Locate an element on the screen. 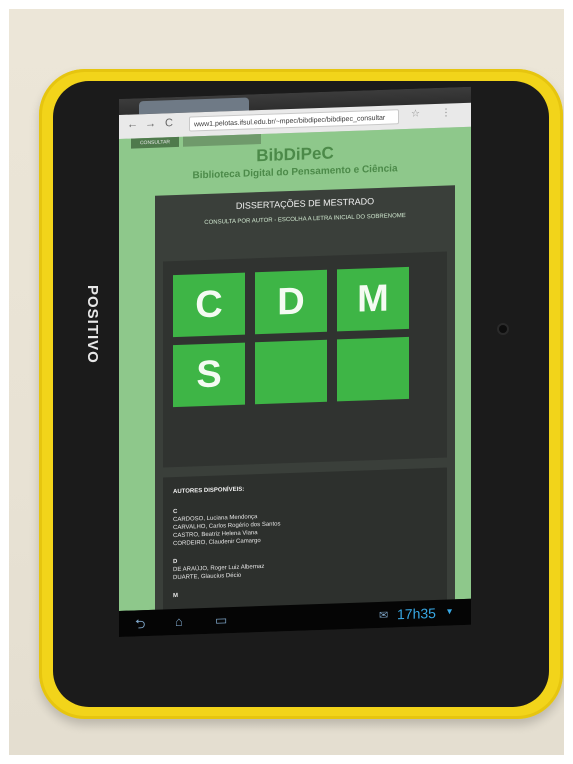 This screenshot has height=764, width=573. authors-title: AUTORES DISPONÍVEIS: is located at coordinates (209, 491).